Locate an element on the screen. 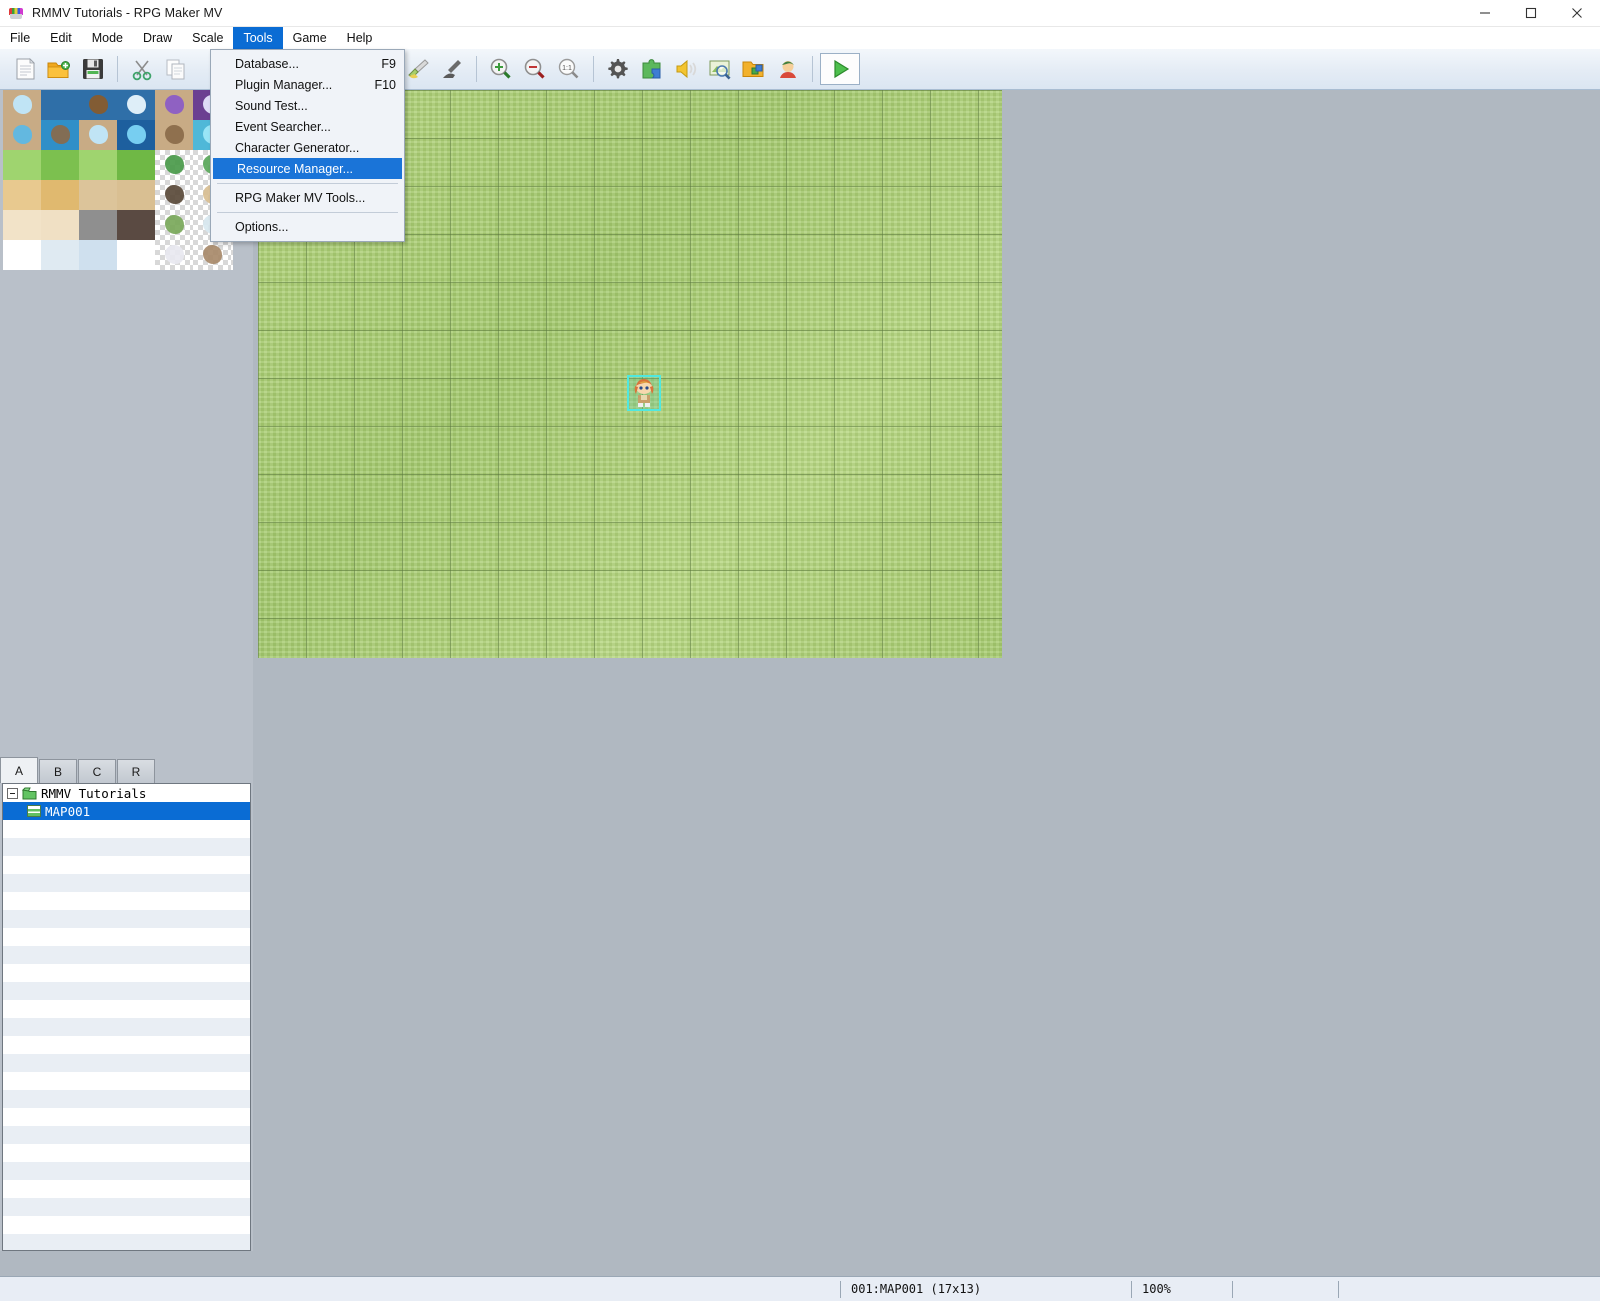  cut-icon is located at coordinates (142, 69).